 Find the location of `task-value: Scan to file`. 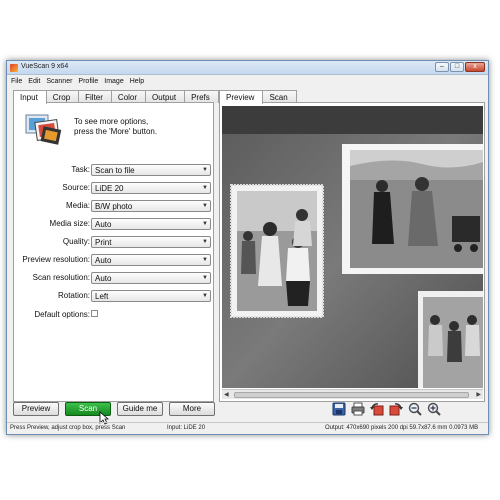

task-value: Scan to file is located at coordinates (115, 170).